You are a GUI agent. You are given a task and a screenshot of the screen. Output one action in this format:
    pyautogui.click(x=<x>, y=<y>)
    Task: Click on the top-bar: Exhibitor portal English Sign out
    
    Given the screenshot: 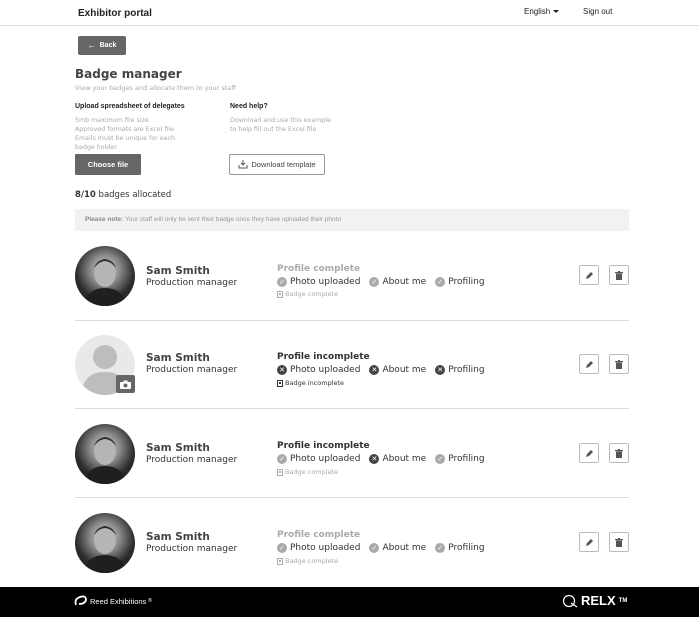 What is the action you would take?
    pyautogui.click(x=349, y=13)
    